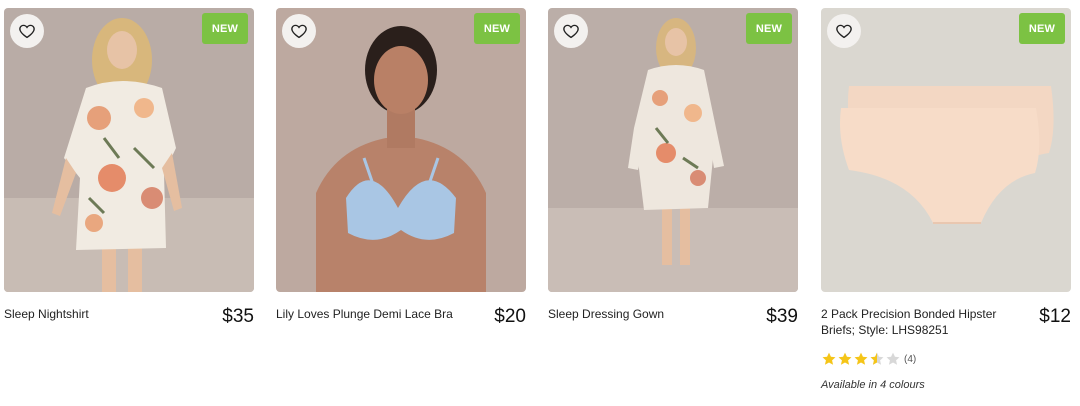 The image size is (1080, 406). I want to click on product-info: Lily Loves Plunge Demi Lace Bra $20, so click(401, 316).